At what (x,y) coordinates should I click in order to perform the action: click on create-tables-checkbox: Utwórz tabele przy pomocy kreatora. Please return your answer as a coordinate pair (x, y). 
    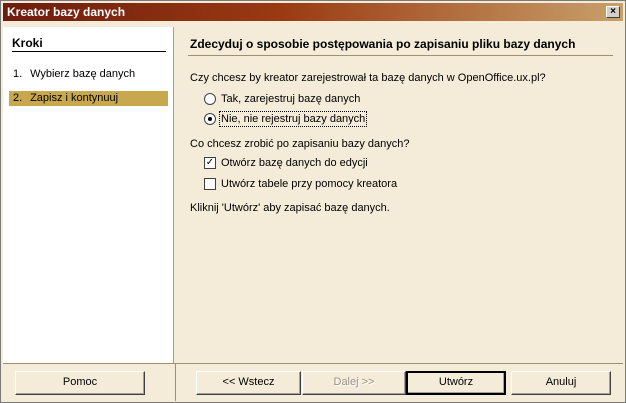
    Looking at the image, I should click on (300, 184).